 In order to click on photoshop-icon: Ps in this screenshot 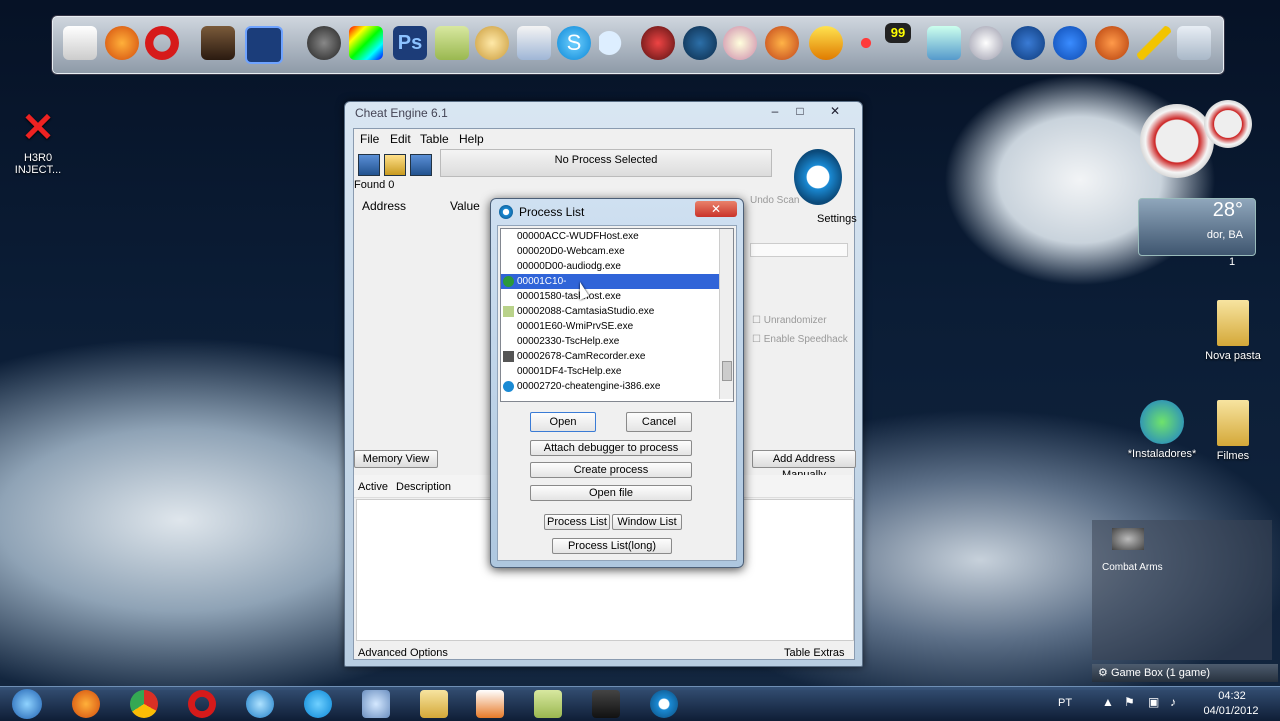, I will do `click(410, 43)`.